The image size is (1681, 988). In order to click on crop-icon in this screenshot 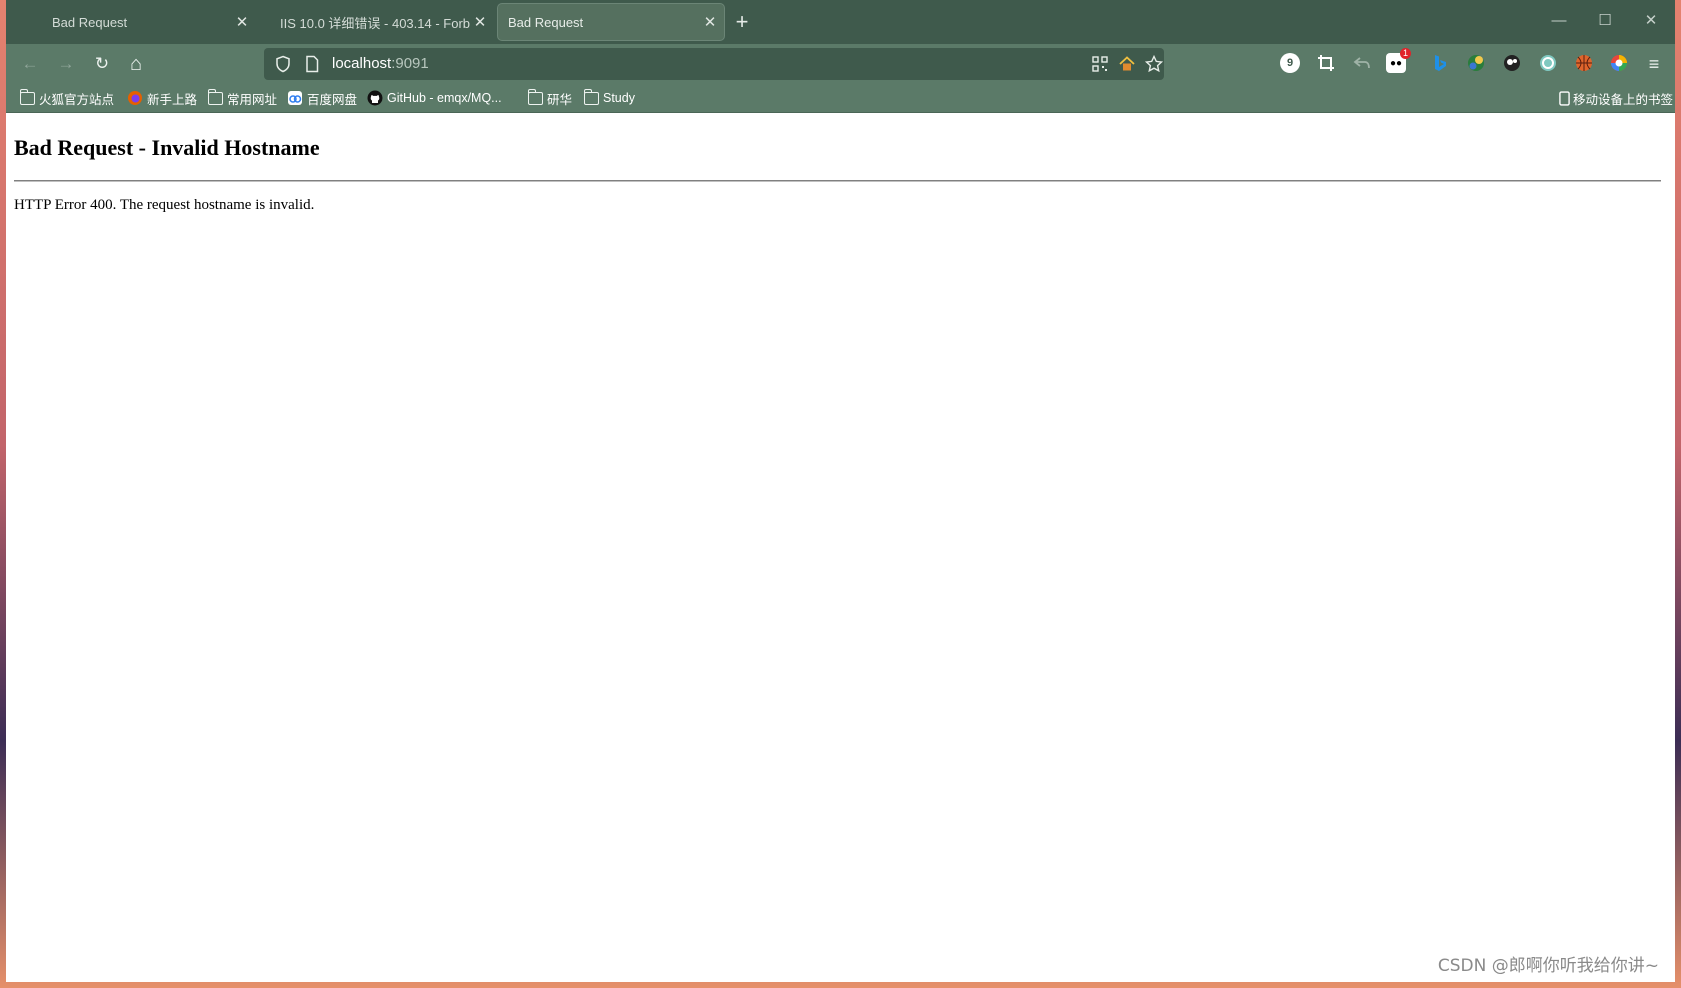, I will do `click(1326, 63)`.